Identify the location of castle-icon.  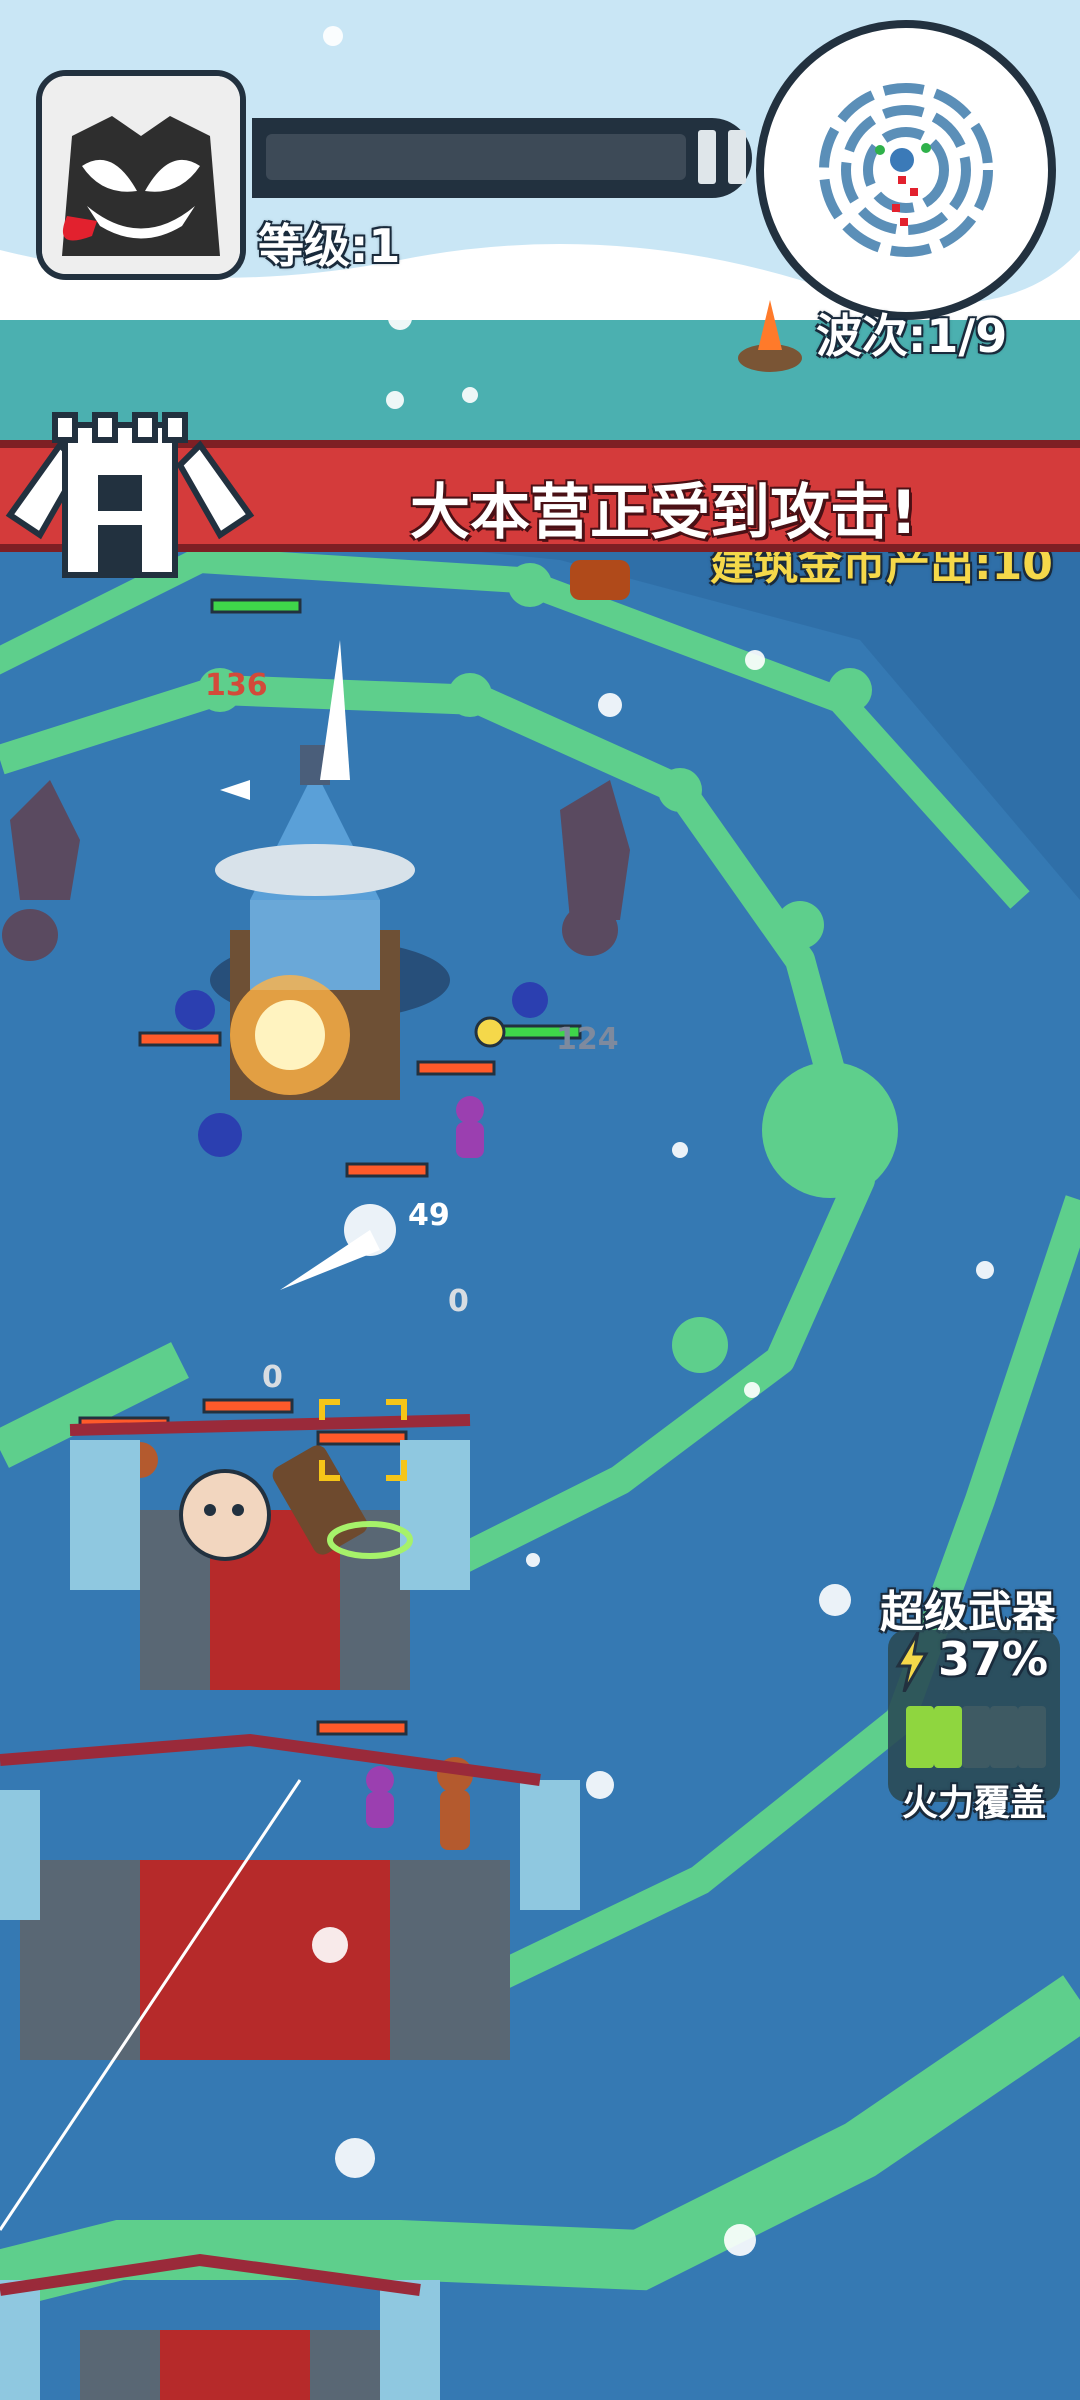
(130, 495).